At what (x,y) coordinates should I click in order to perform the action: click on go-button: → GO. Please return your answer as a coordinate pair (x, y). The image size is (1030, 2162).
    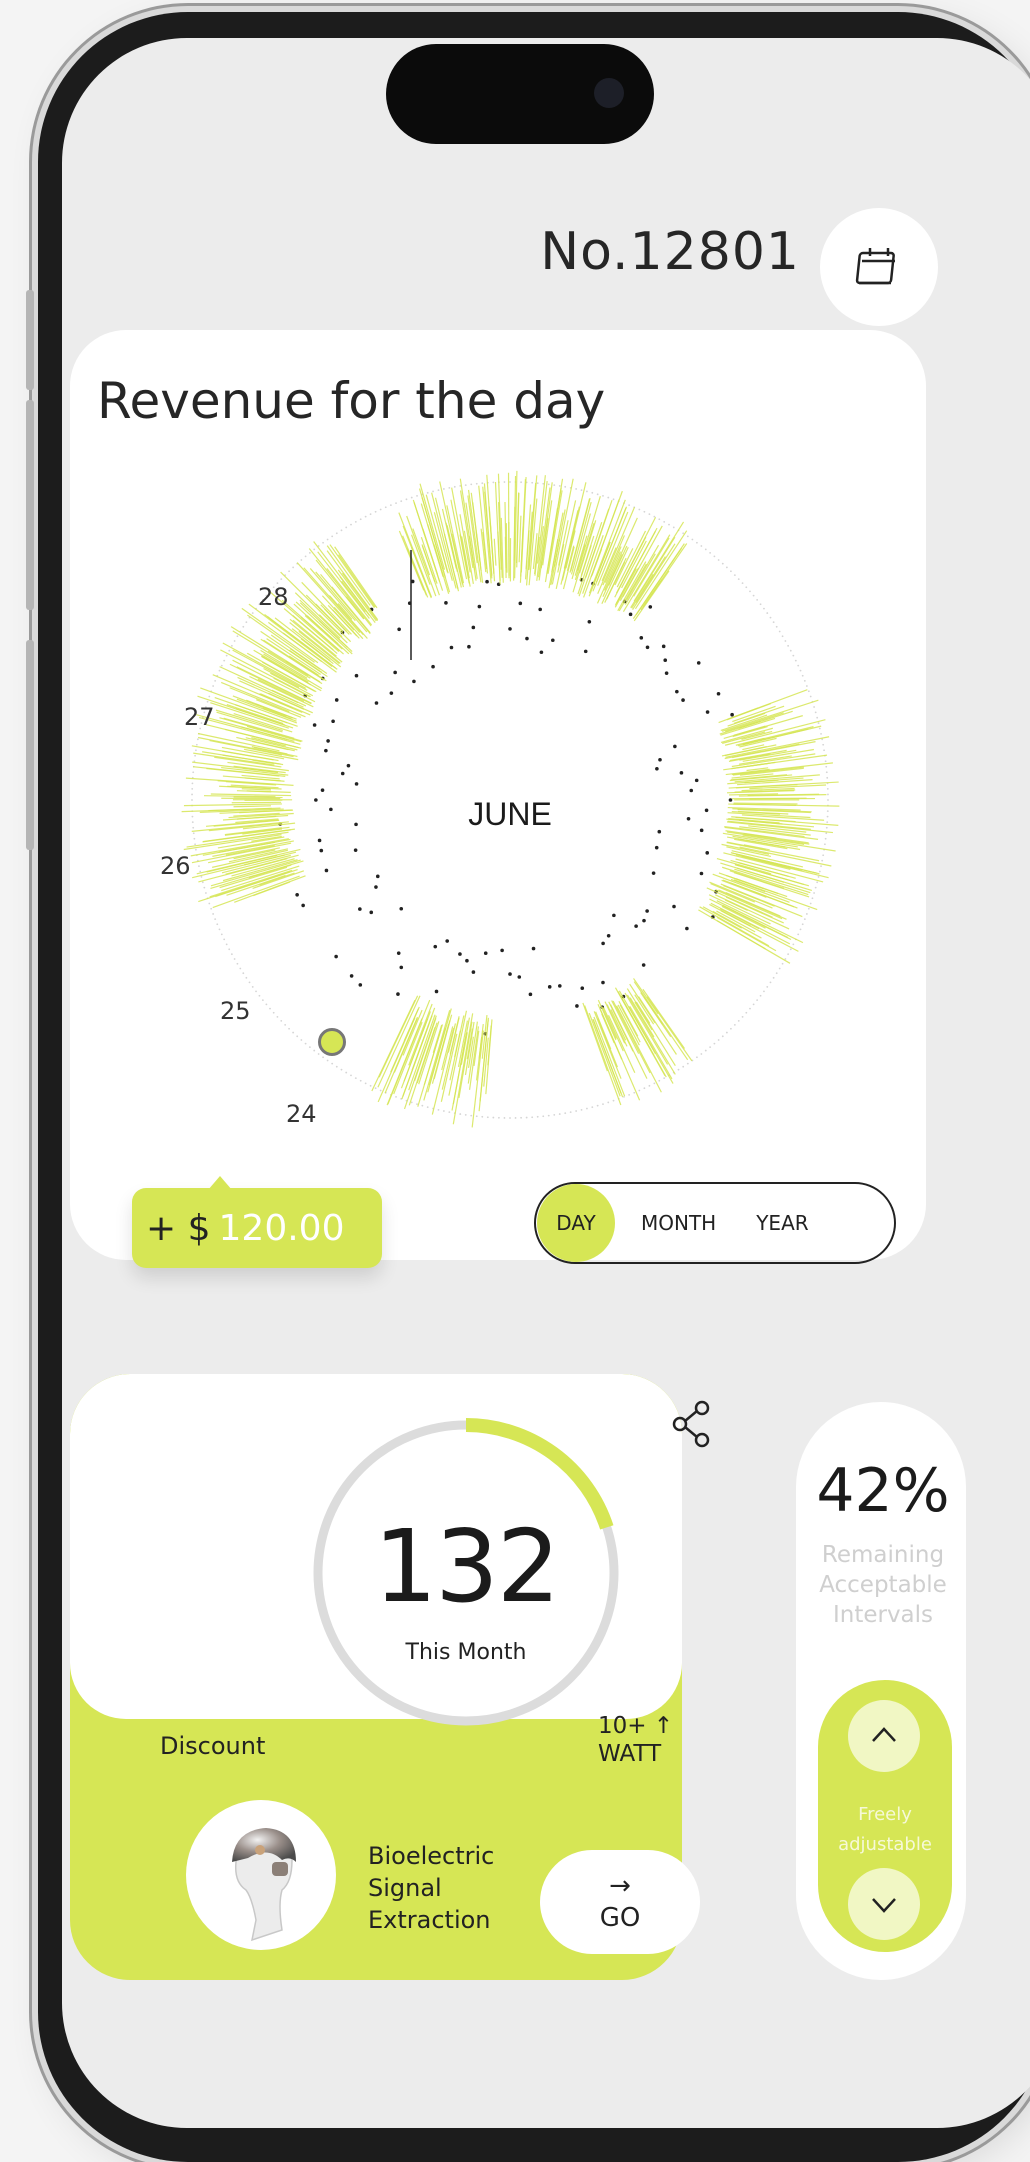
    Looking at the image, I should click on (620, 1902).